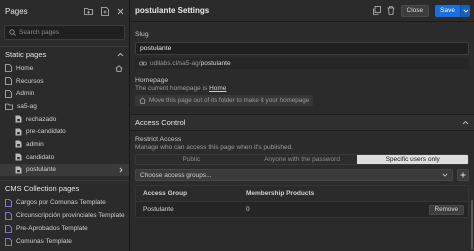  Describe the element at coordinates (120, 11) in the screenshot. I see `close-panel-icon` at that location.